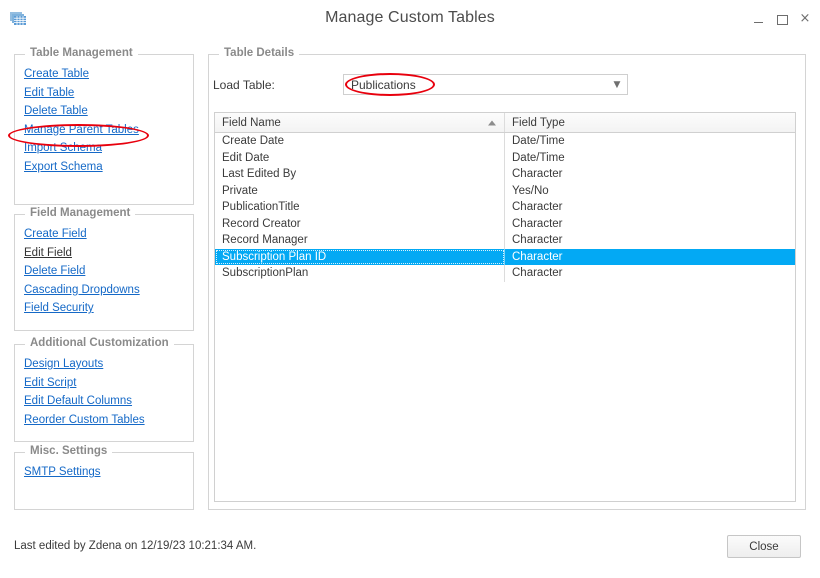  I want to click on sidebar-item-create-table: Create Table, so click(81, 74).